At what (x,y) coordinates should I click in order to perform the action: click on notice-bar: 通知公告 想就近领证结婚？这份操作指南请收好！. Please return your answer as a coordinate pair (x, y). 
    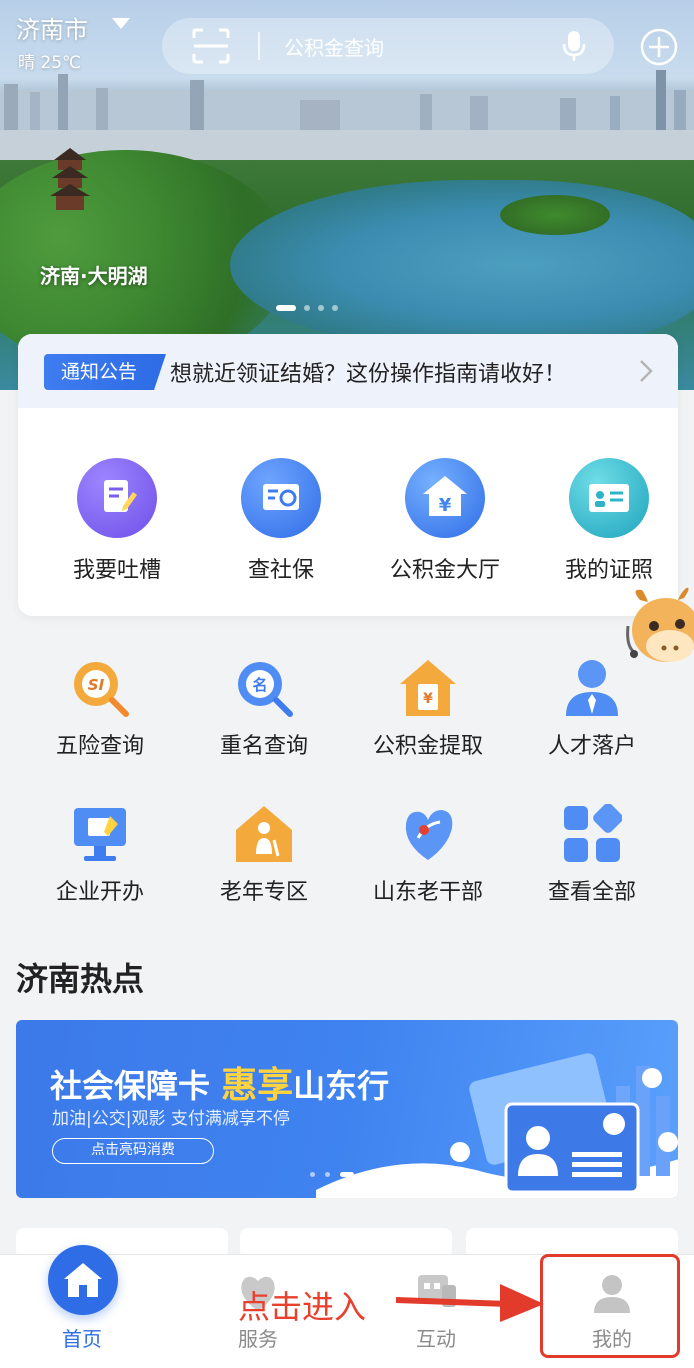
    Looking at the image, I should click on (348, 371).